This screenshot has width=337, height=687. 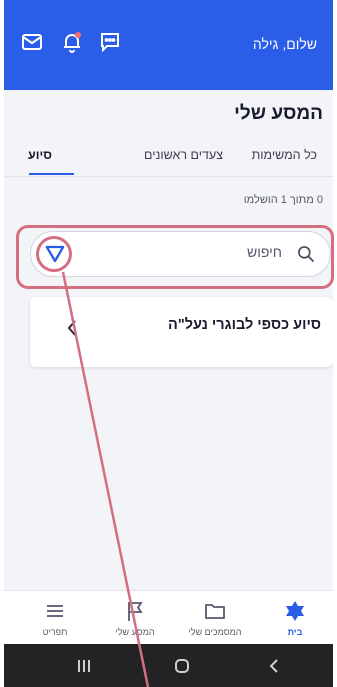 I want to click on folder-icon, so click(x=215, y=611).